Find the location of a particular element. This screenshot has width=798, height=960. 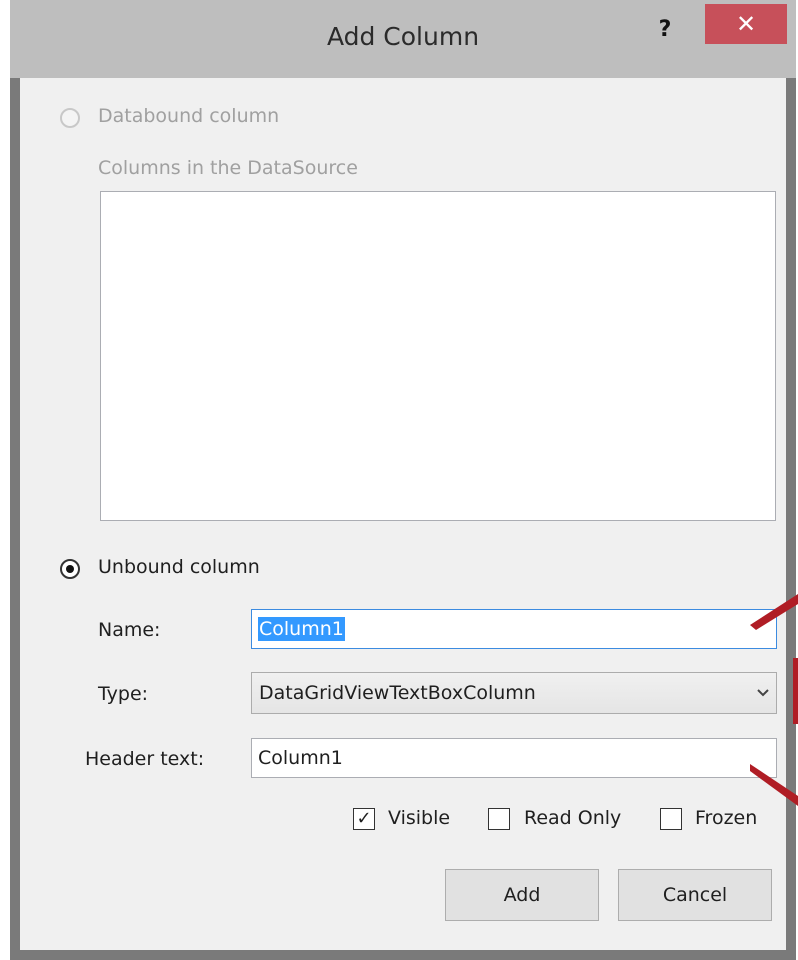

add-button: Add is located at coordinates (522, 895).